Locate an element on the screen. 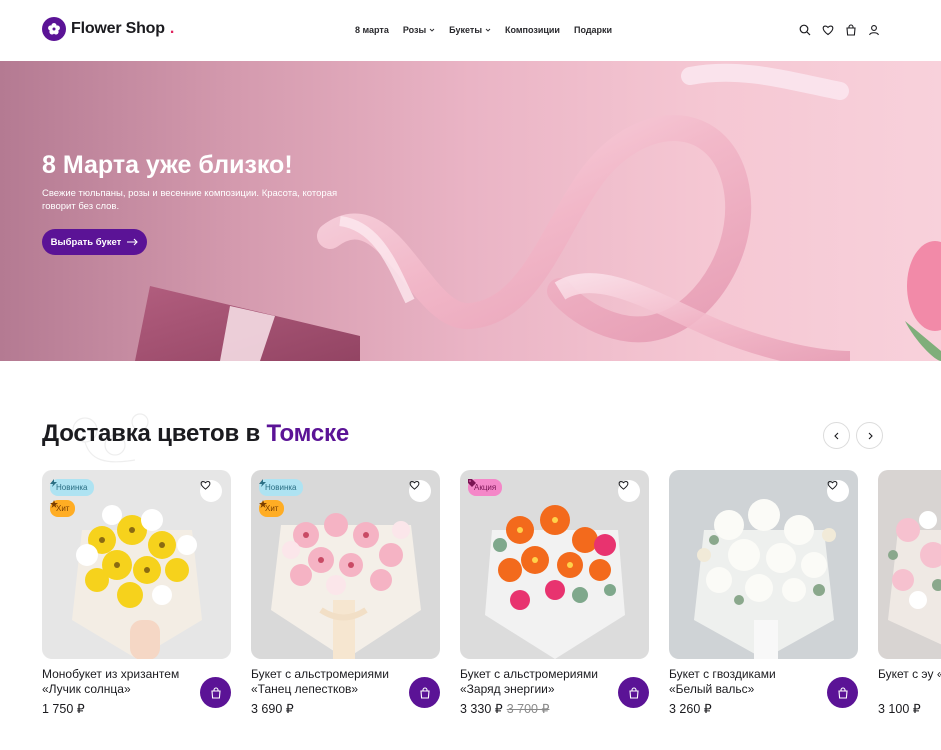  product-image: Акция is located at coordinates (554, 564).